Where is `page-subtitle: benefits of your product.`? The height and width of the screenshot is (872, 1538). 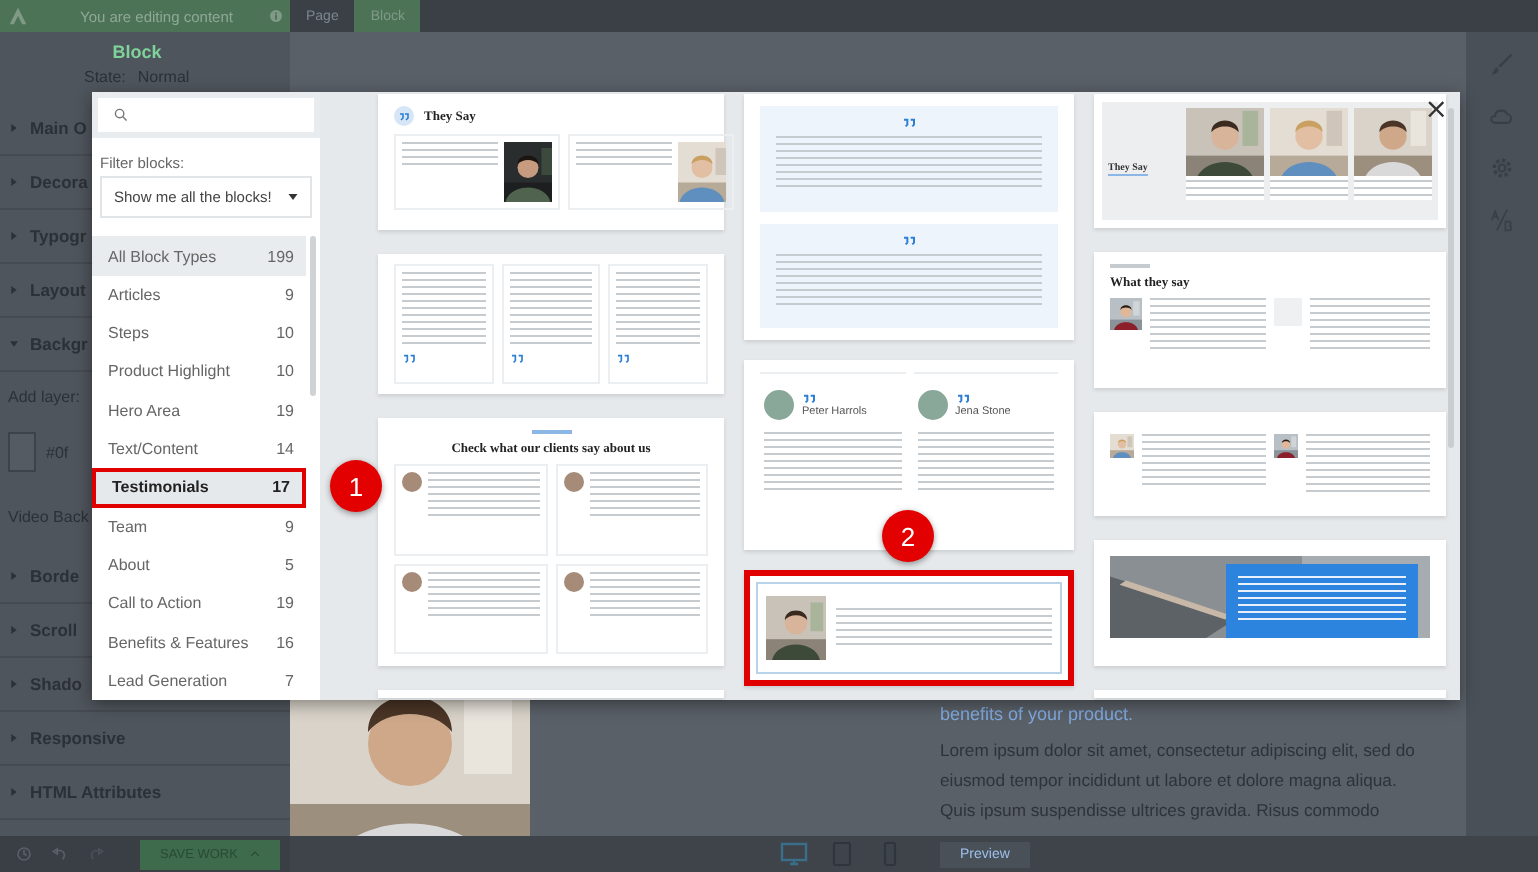
page-subtitle: benefits of your product. is located at coordinates (1038, 714).